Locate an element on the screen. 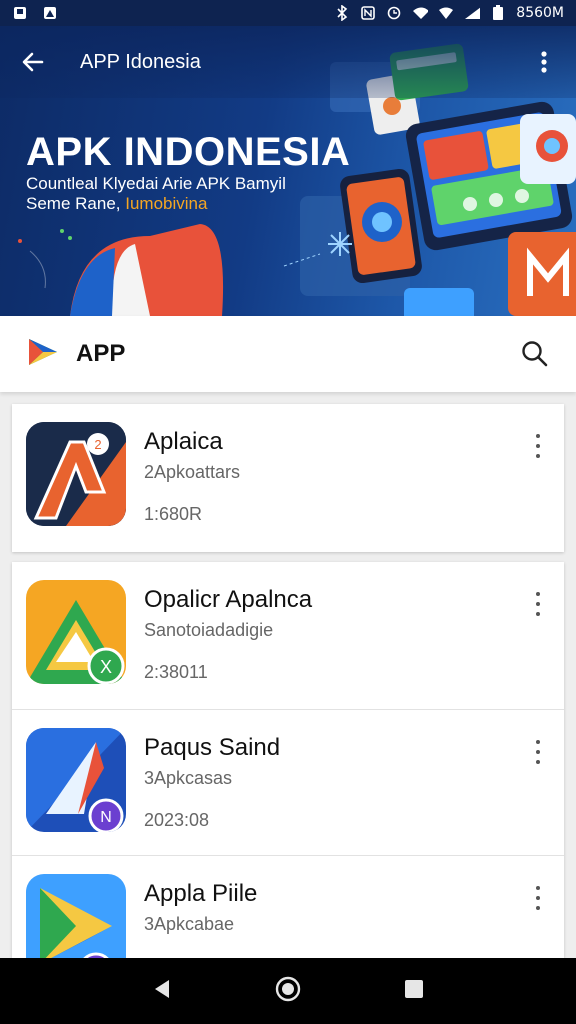 This screenshot has width=576, height=1024. sync-icon is located at coordinates (394, 13).